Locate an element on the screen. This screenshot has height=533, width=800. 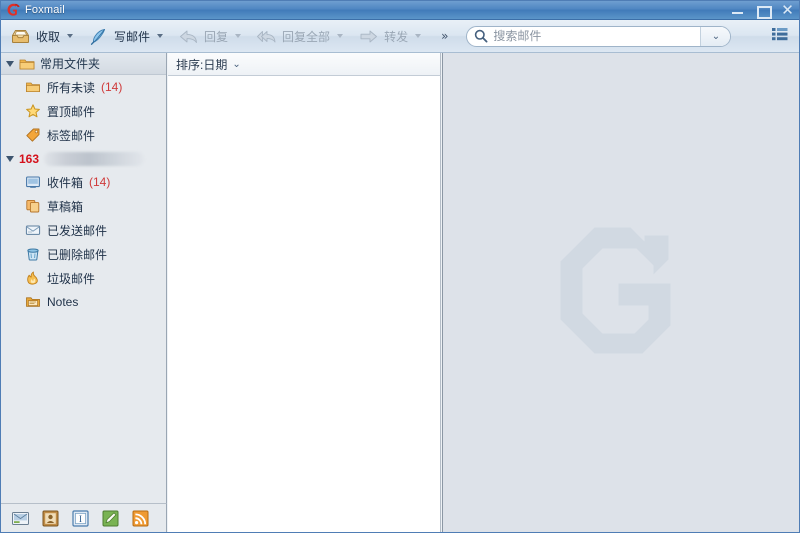
tag-icon is located at coordinates (33, 135).